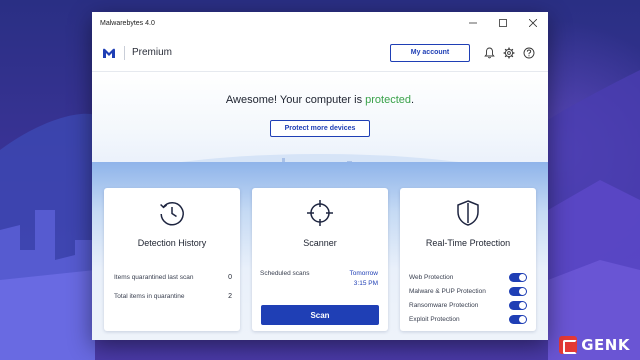 The height and width of the screenshot is (360, 640). I want to click on web-protection-row: Web Protection, so click(468, 277).